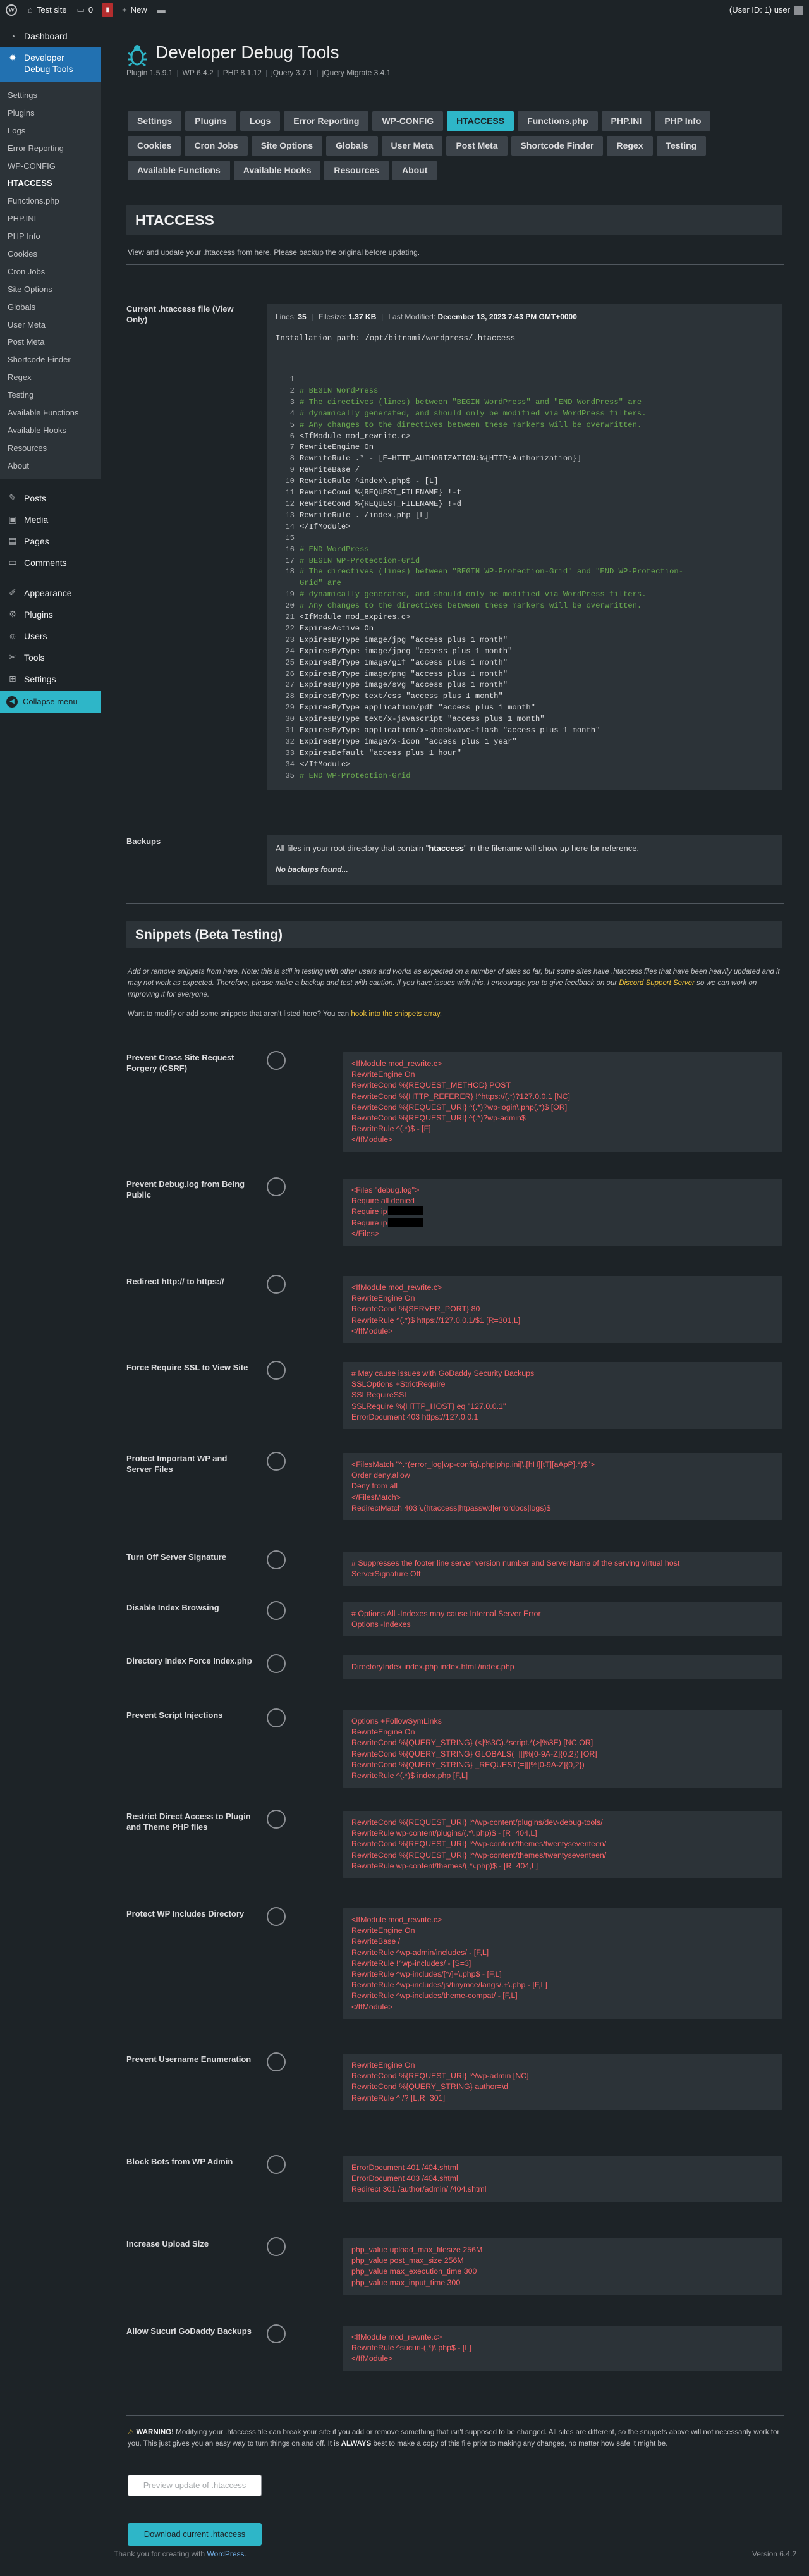 The height and width of the screenshot is (2576, 809). I want to click on menu-tools: ✂ Tools, so click(50, 657).